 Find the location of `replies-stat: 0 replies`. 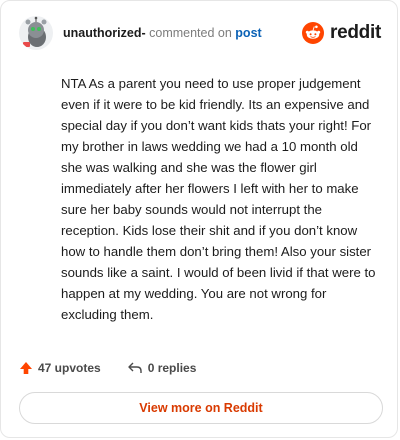

replies-stat: 0 replies is located at coordinates (162, 368).